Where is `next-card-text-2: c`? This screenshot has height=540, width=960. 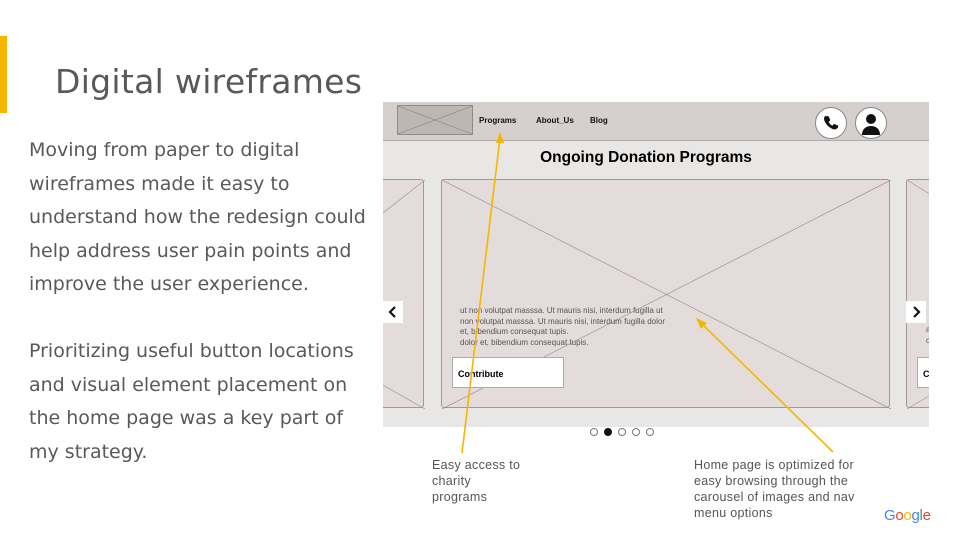
next-card-text-2: c is located at coordinates (927, 340).